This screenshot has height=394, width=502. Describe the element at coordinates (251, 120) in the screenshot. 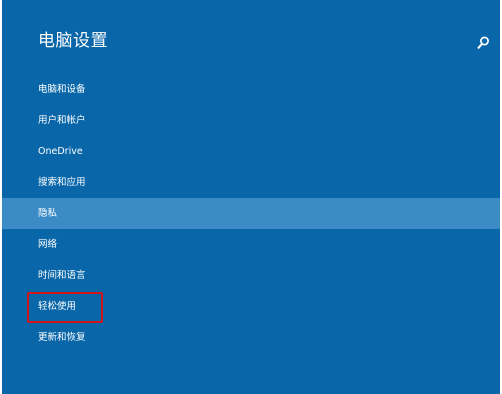

I see `nav-item-accounts: 用户和帐户` at that location.